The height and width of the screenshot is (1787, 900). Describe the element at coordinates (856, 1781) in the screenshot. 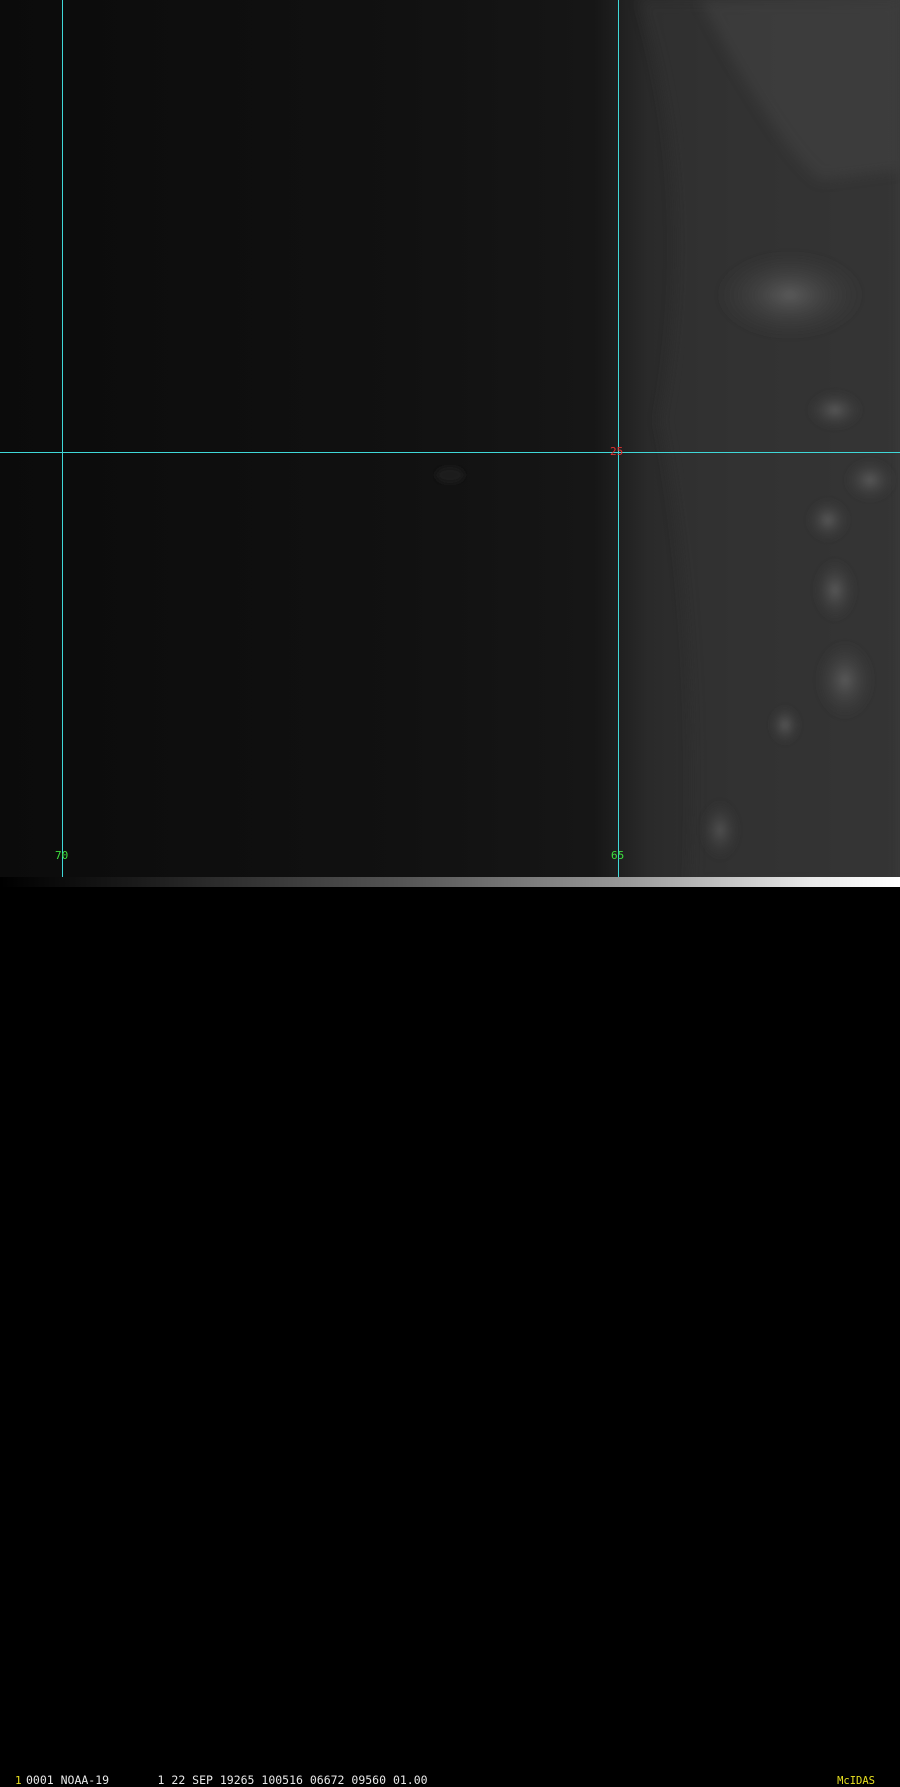

I see `mcidas-brand: McIDAS` at that location.